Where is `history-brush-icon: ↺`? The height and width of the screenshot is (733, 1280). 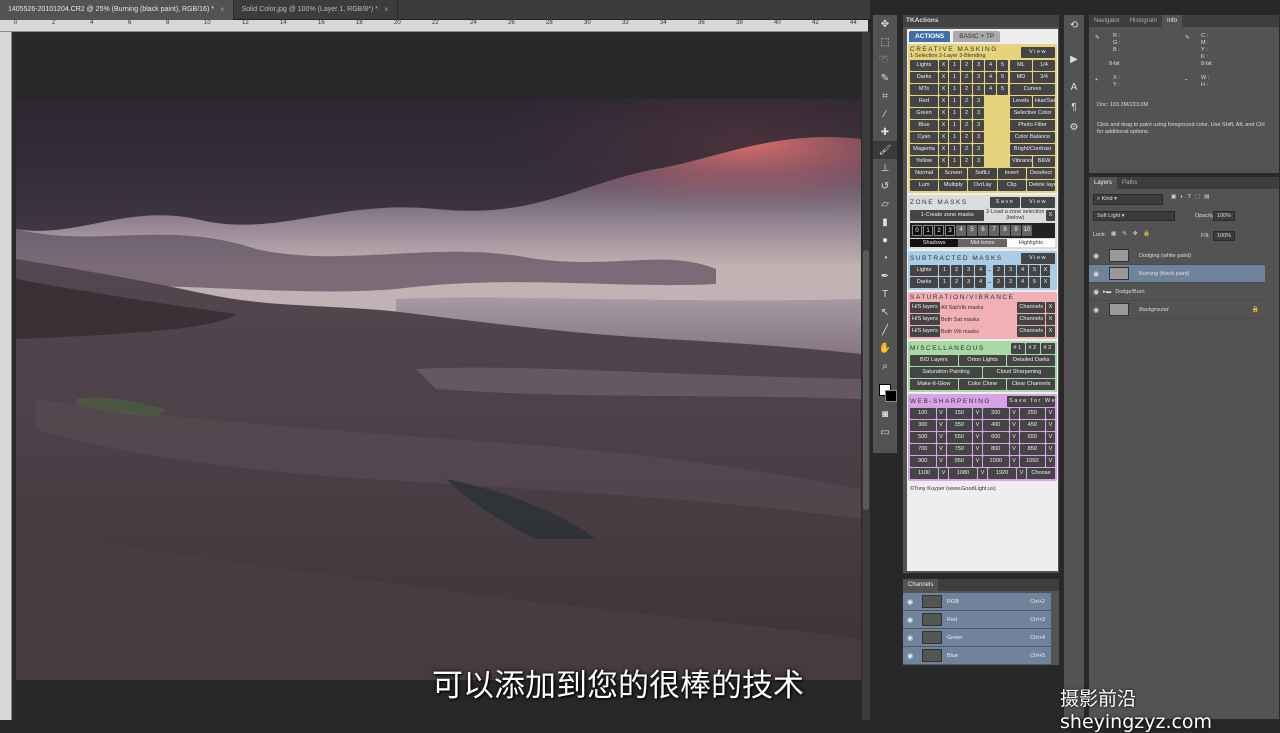
history-brush-icon: ↺ is located at coordinates (885, 186).